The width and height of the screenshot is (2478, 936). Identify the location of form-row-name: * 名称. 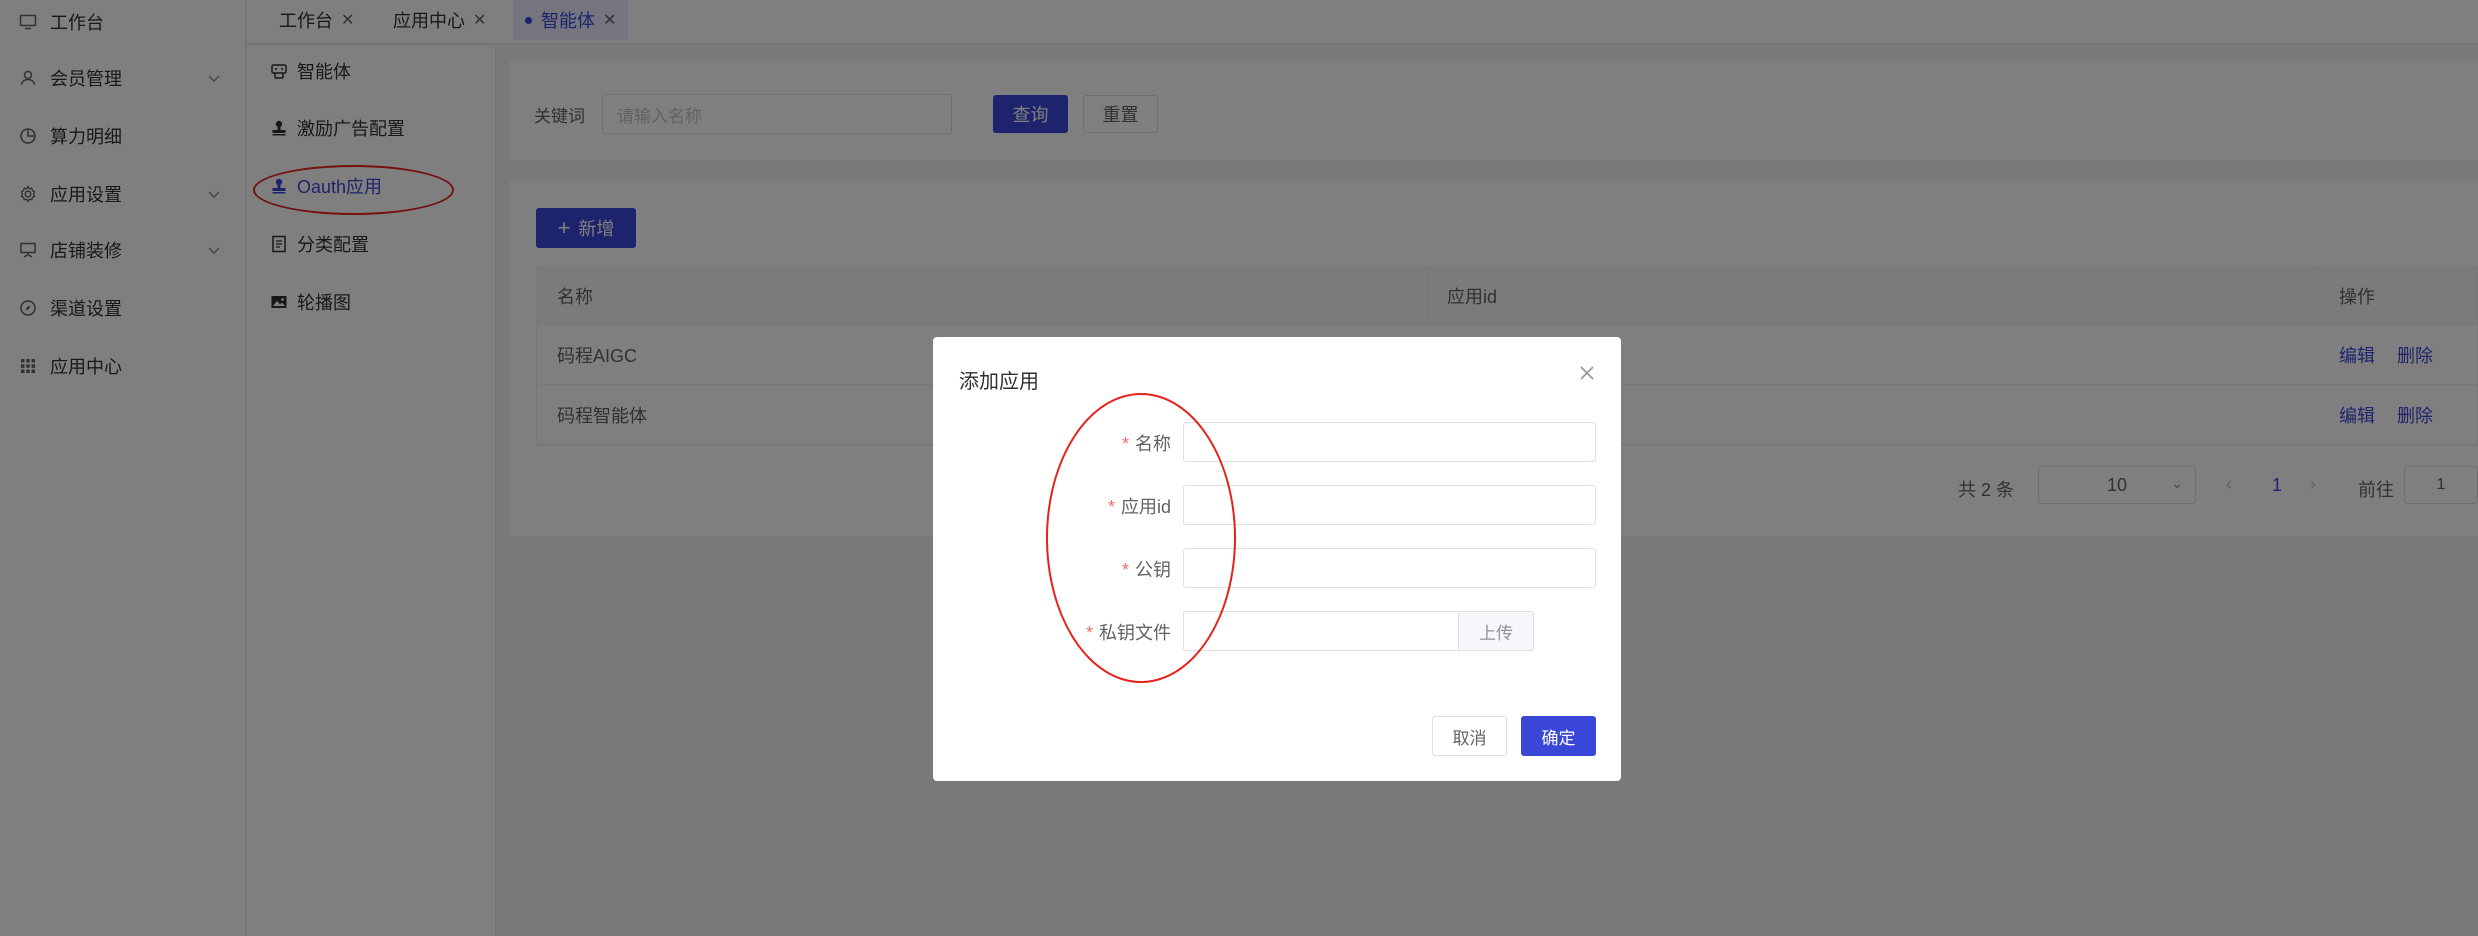
(1277, 442).